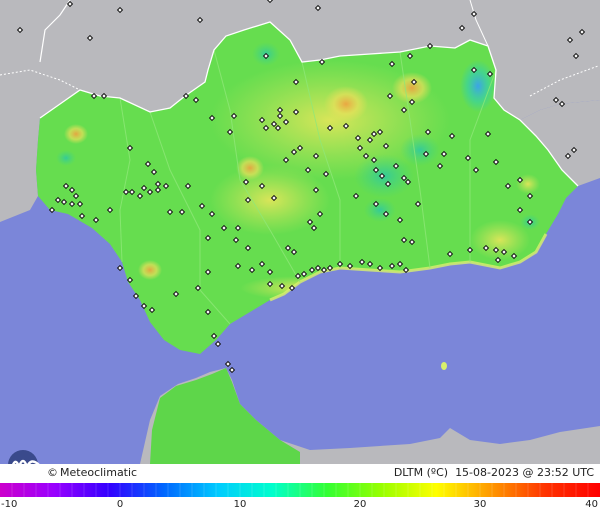 Image resolution: width=600 pixels, height=517 pixels. Describe the element at coordinates (9, 504) in the screenshot. I see `scale-tick-label: -10` at that location.